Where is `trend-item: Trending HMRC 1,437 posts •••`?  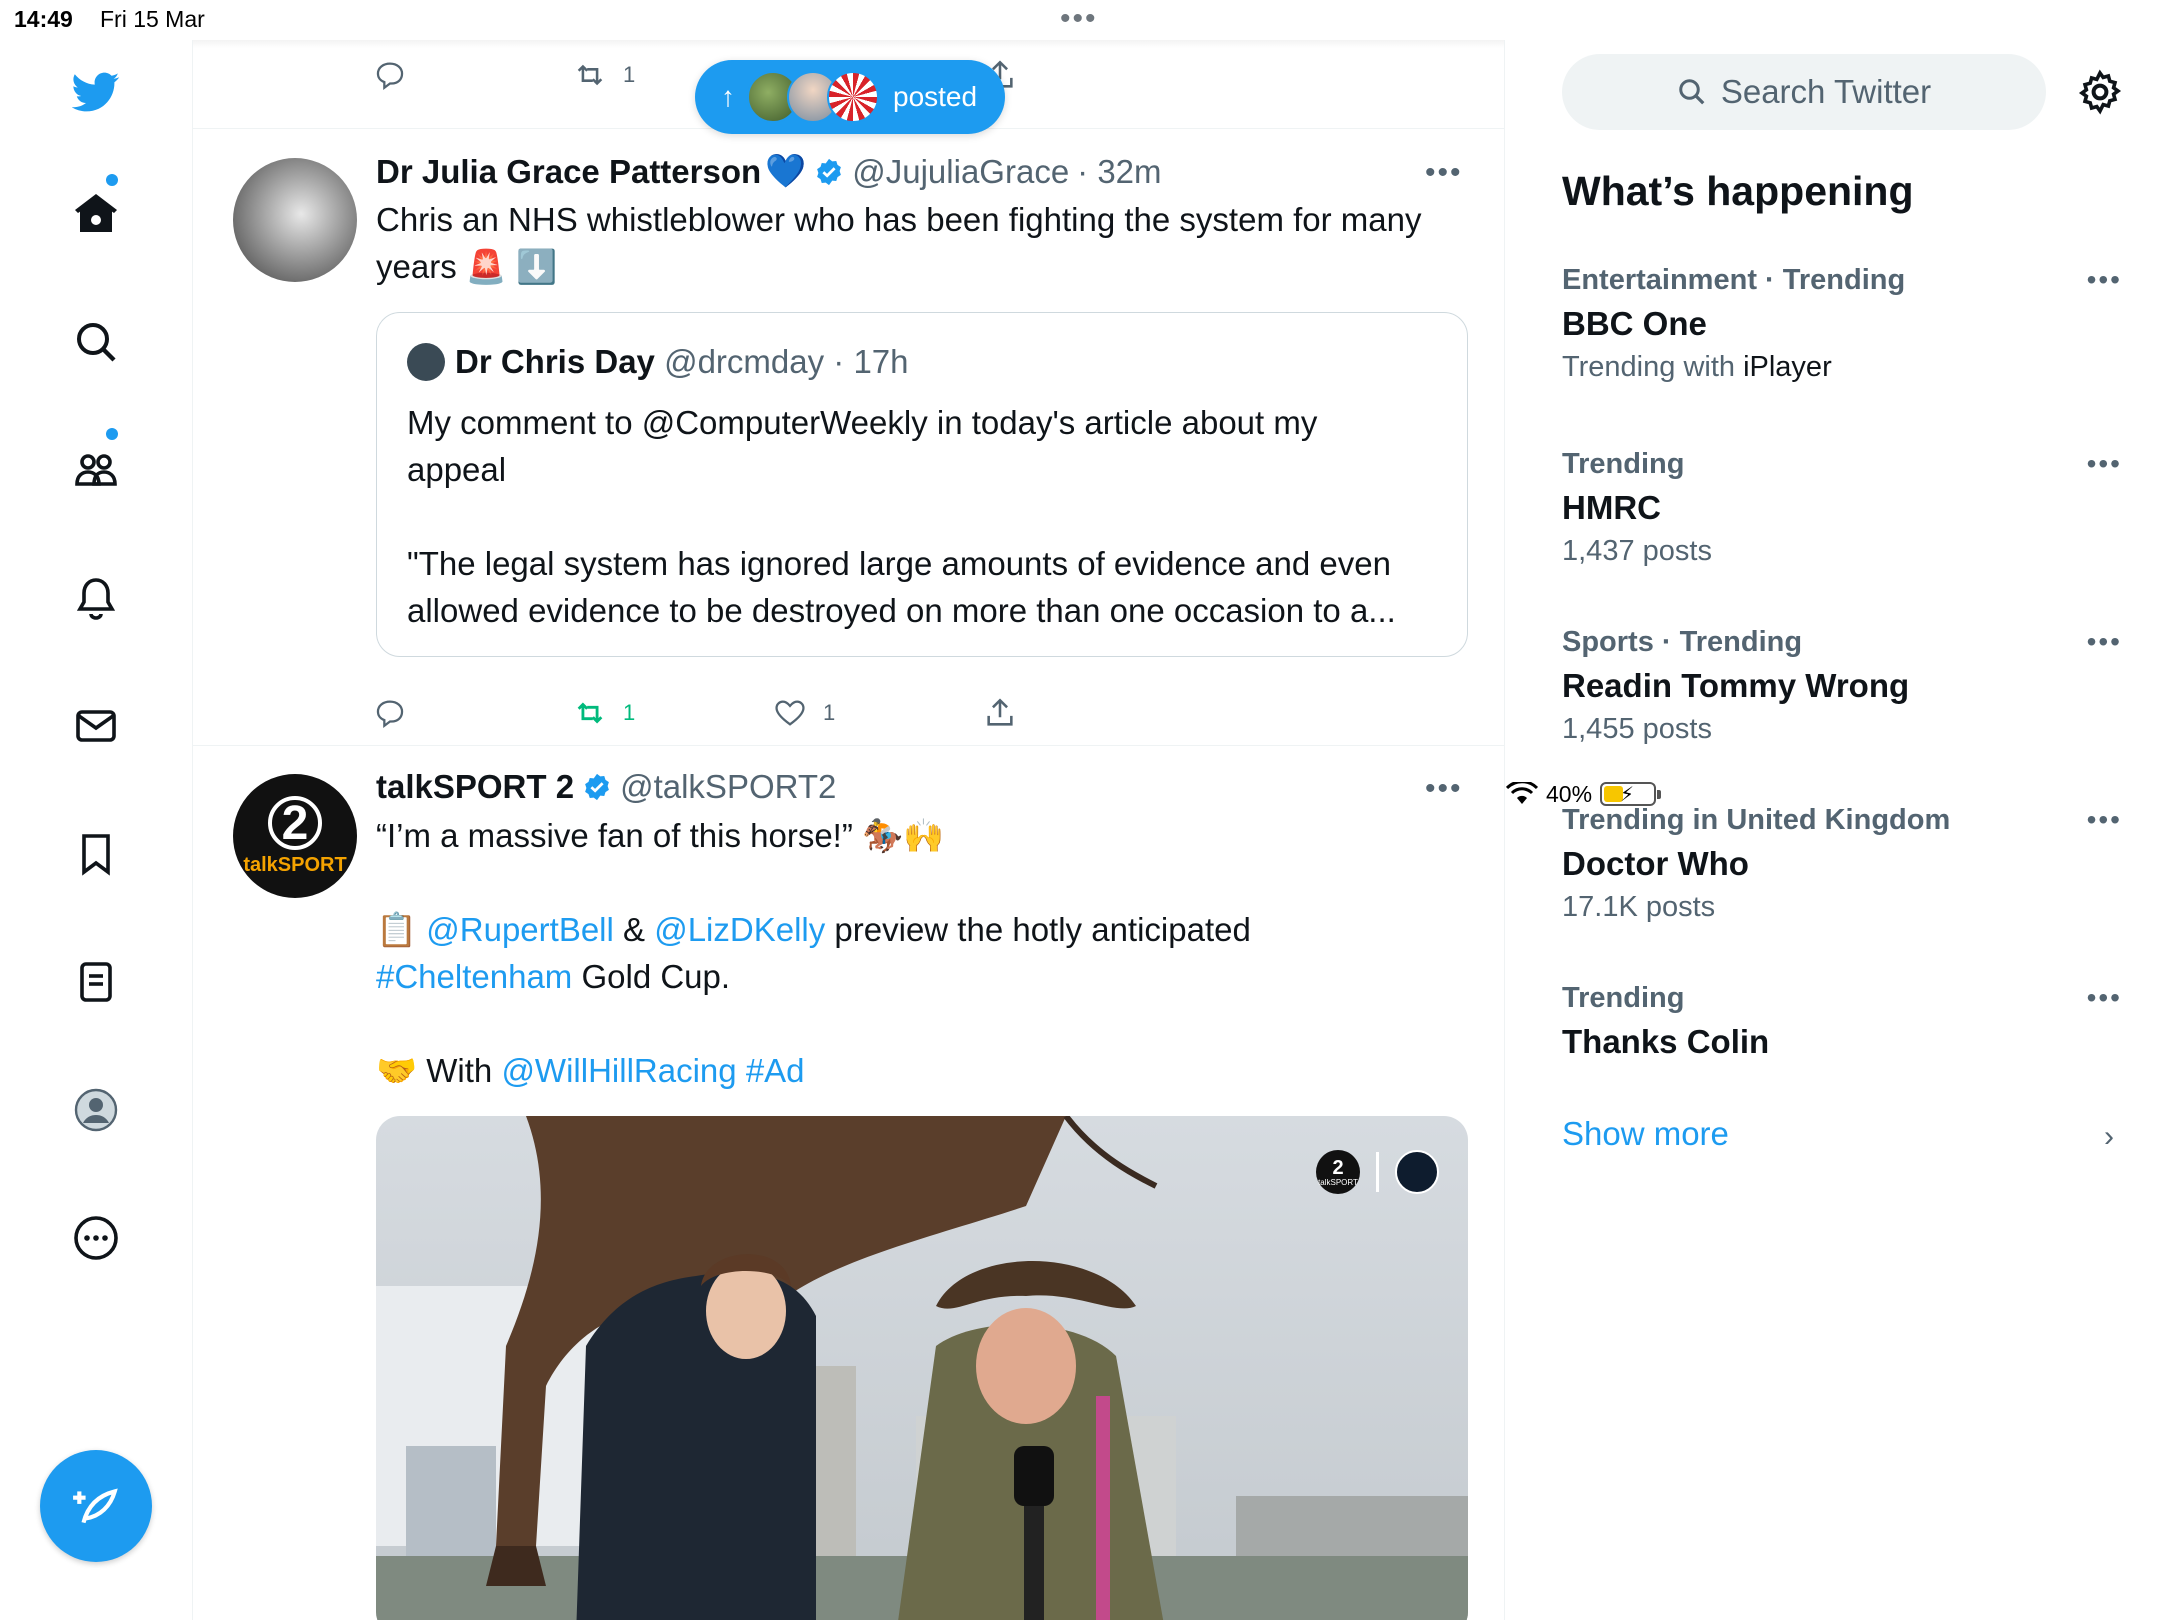
trend-item: Trending HMRC 1,437 posts ••• is located at coordinates (1842, 508).